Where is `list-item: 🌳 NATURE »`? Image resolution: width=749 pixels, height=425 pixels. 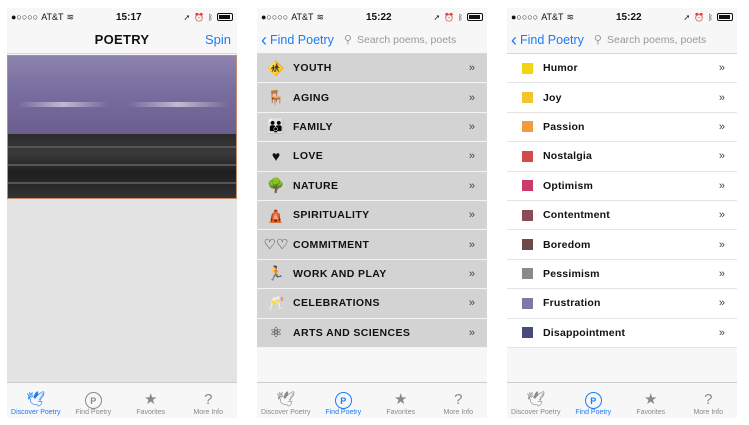
list-item: 🌳 NATURE » is located at coordinates (372, 186).